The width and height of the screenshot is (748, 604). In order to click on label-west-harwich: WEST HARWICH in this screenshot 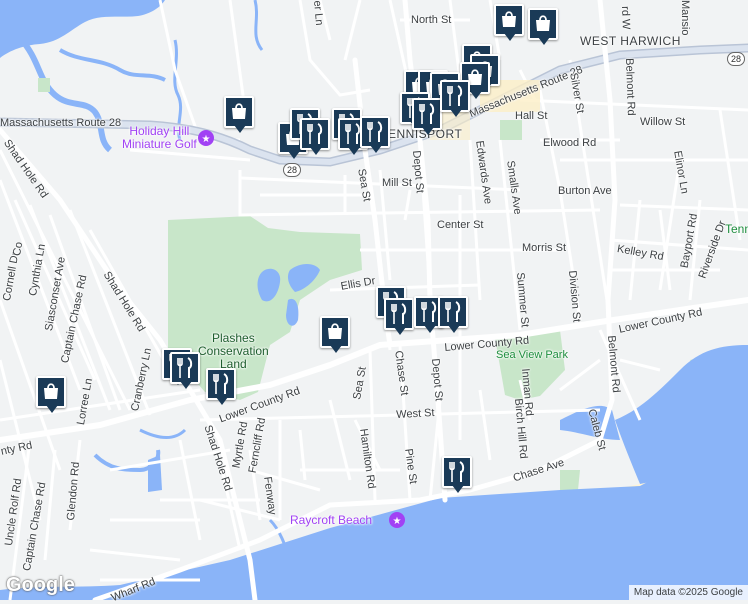, I will do `click(630, 41)`.